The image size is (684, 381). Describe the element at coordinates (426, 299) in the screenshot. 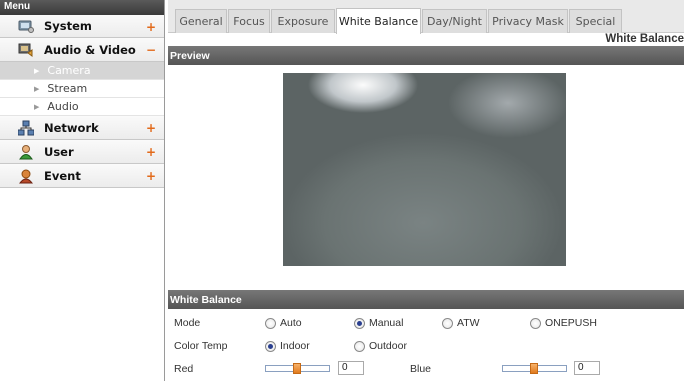

I see `white-balance-section-header: White Balance` at that location.